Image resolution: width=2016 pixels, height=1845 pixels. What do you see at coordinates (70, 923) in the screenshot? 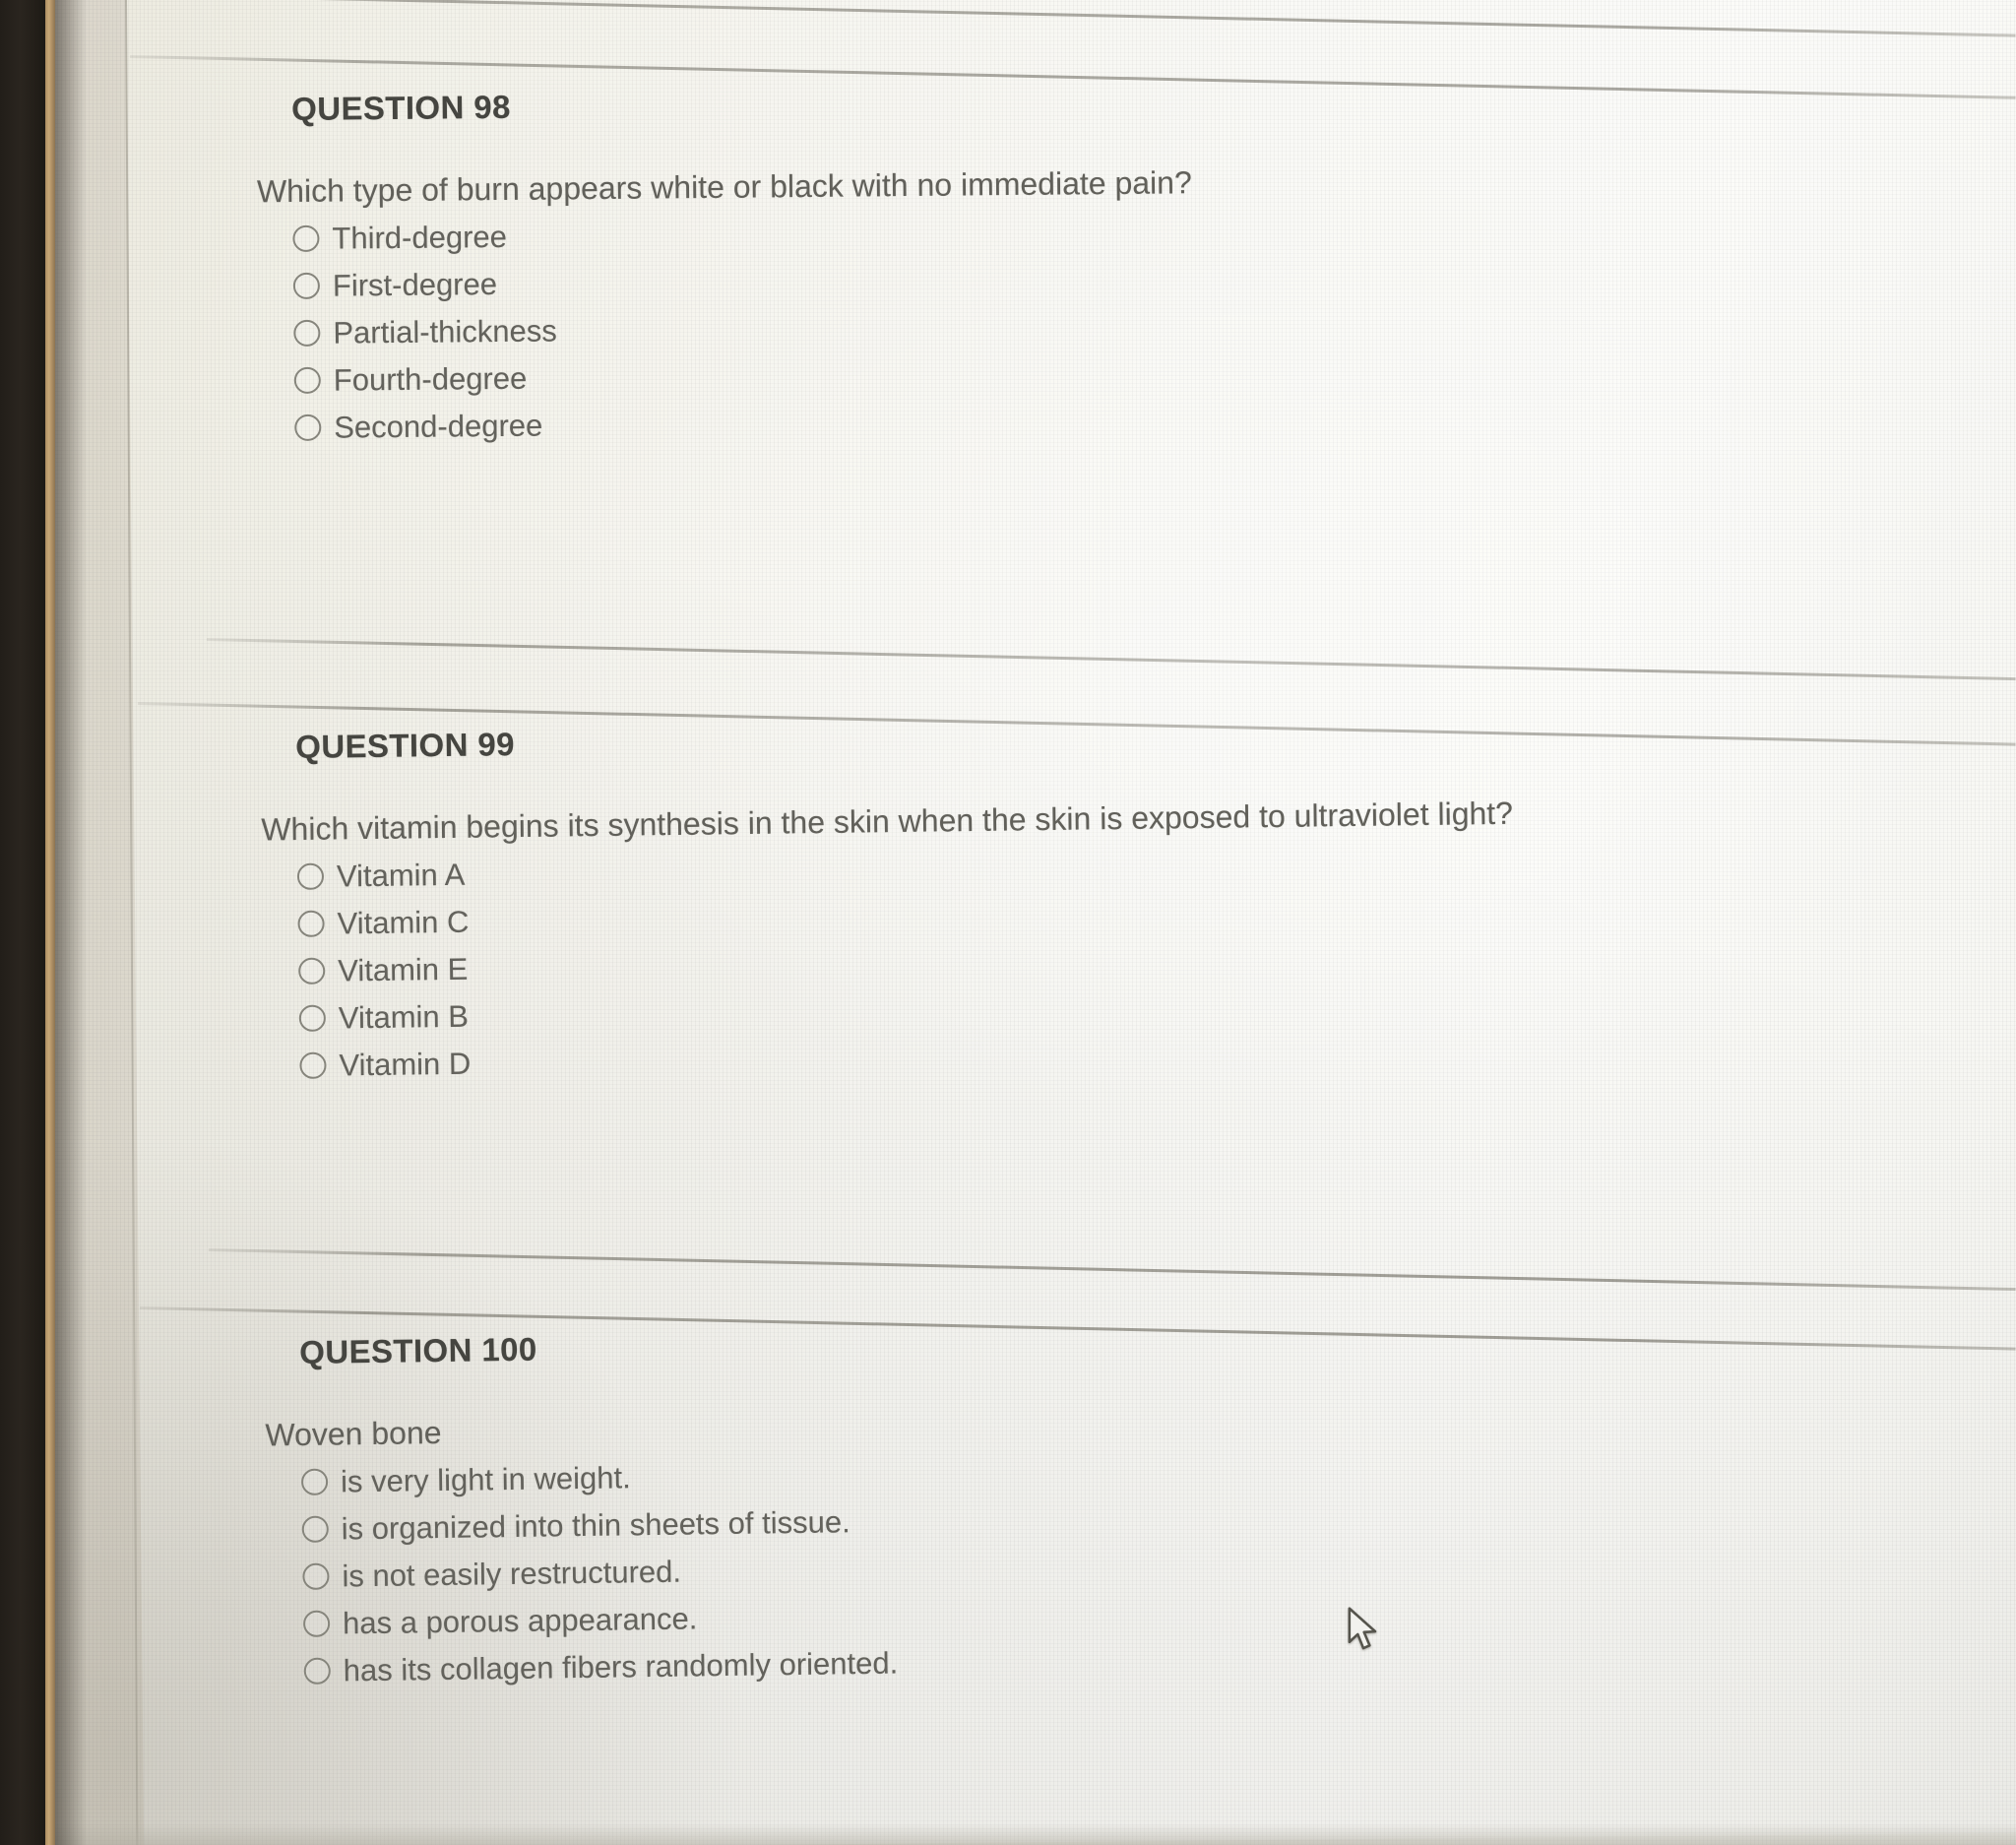
I see `bezel-shadow` at bounding box center [70, 923].